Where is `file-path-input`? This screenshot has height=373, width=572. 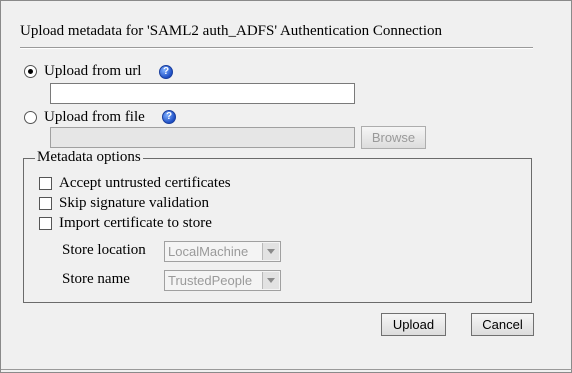
file-path-input is located at coordinates (202, 137).